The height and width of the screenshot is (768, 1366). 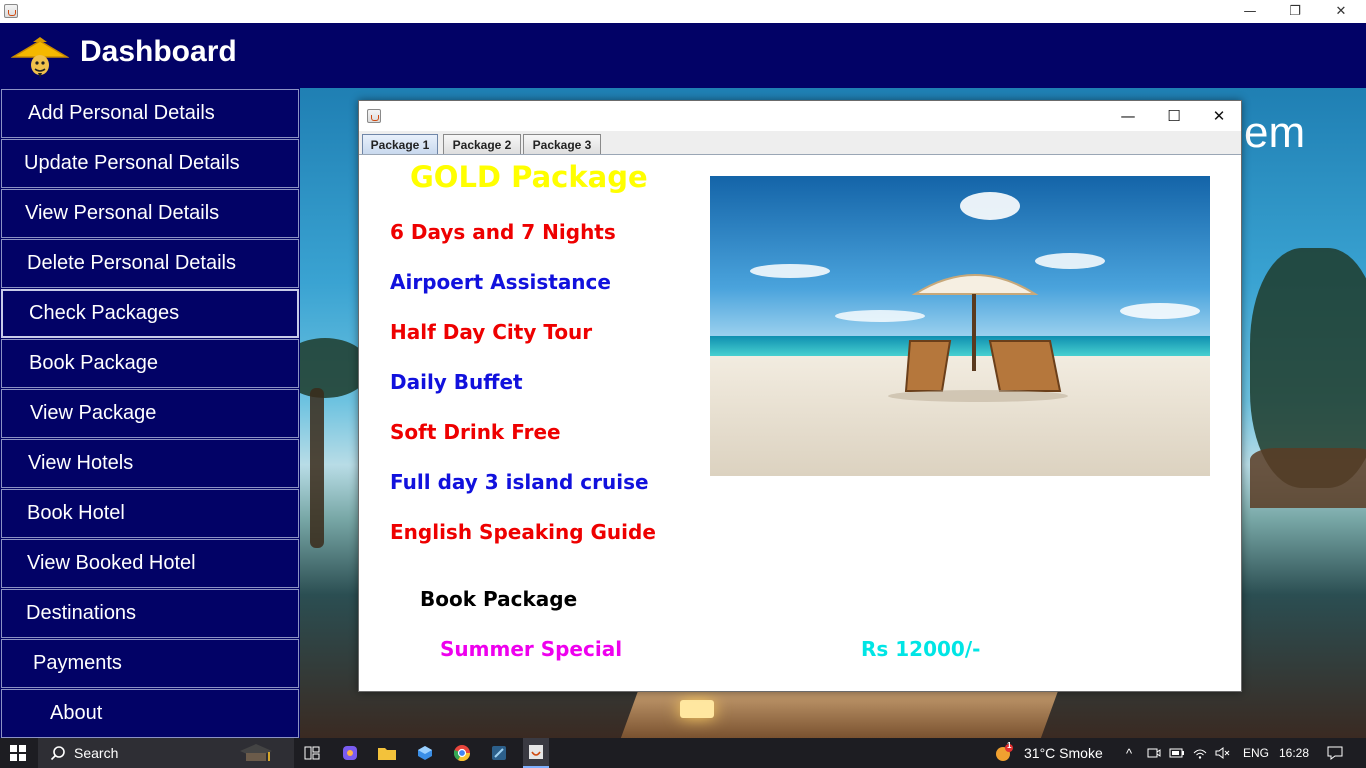 I want to click on book-package-button: Book Package, so click(x=498, y=599).